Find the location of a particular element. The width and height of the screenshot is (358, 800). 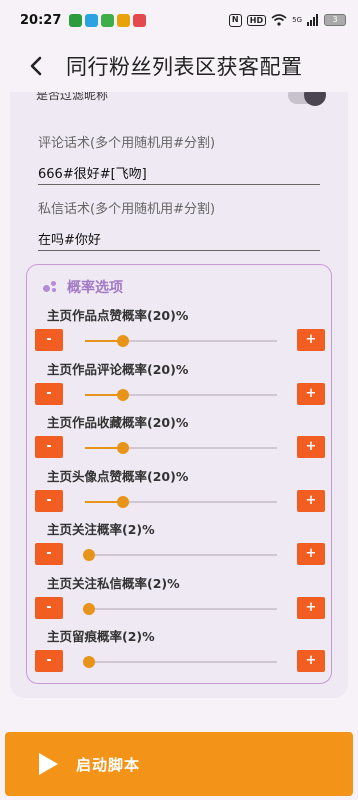

signal-icon is located at coordinates (312, 20).